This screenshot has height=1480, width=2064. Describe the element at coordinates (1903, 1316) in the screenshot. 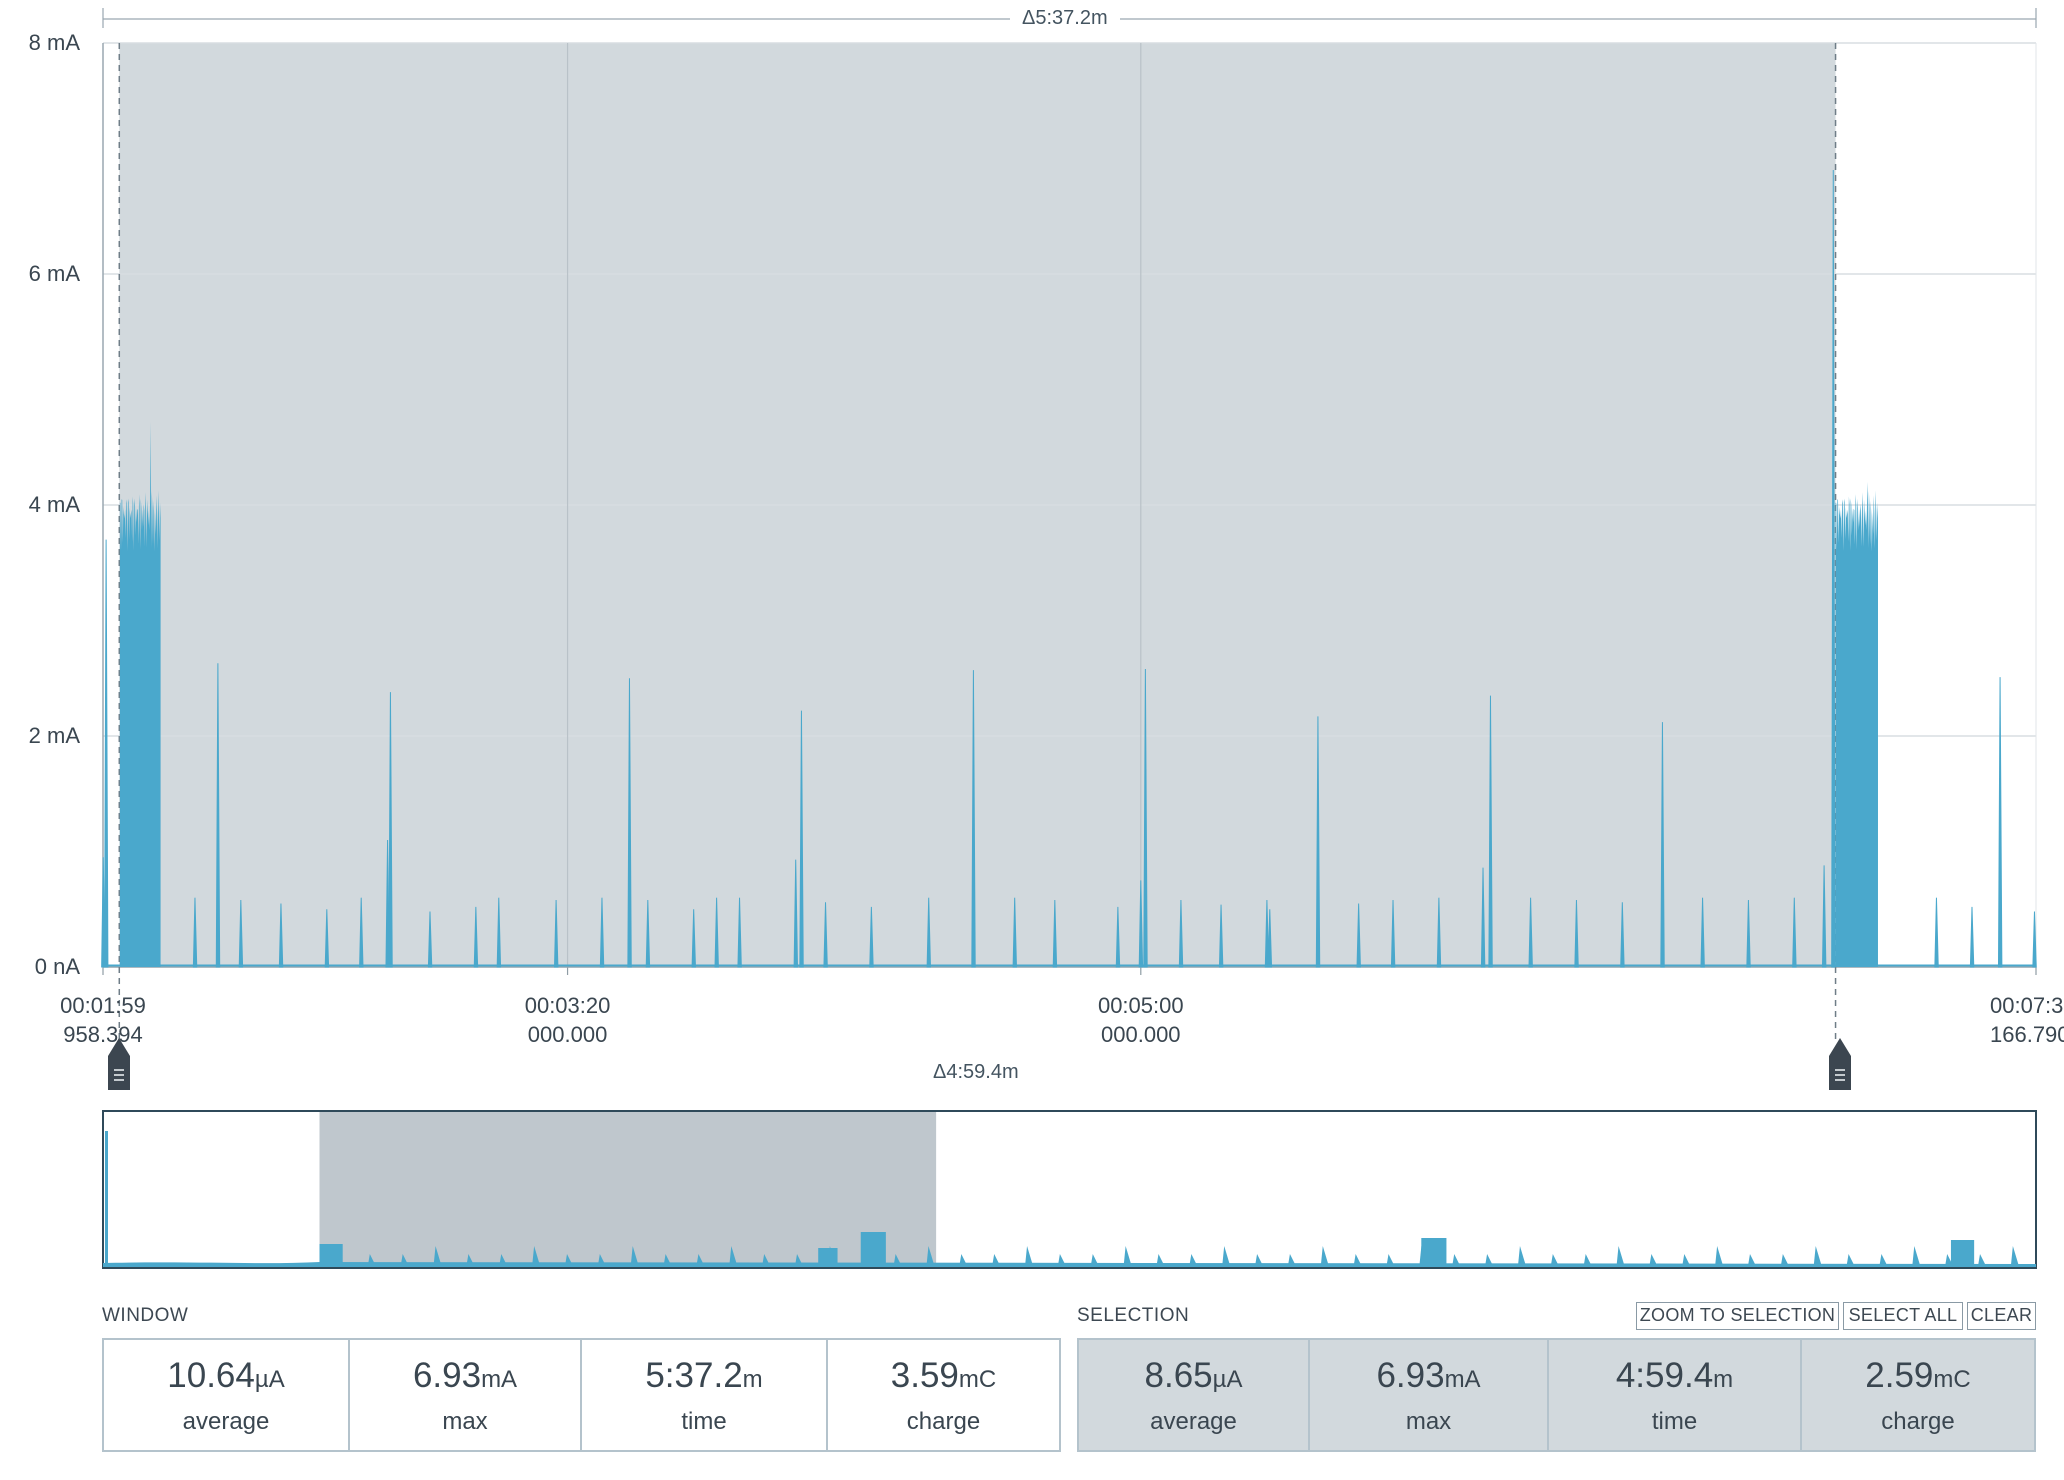

I see `select-all-button: SELECT ALL` at that location.